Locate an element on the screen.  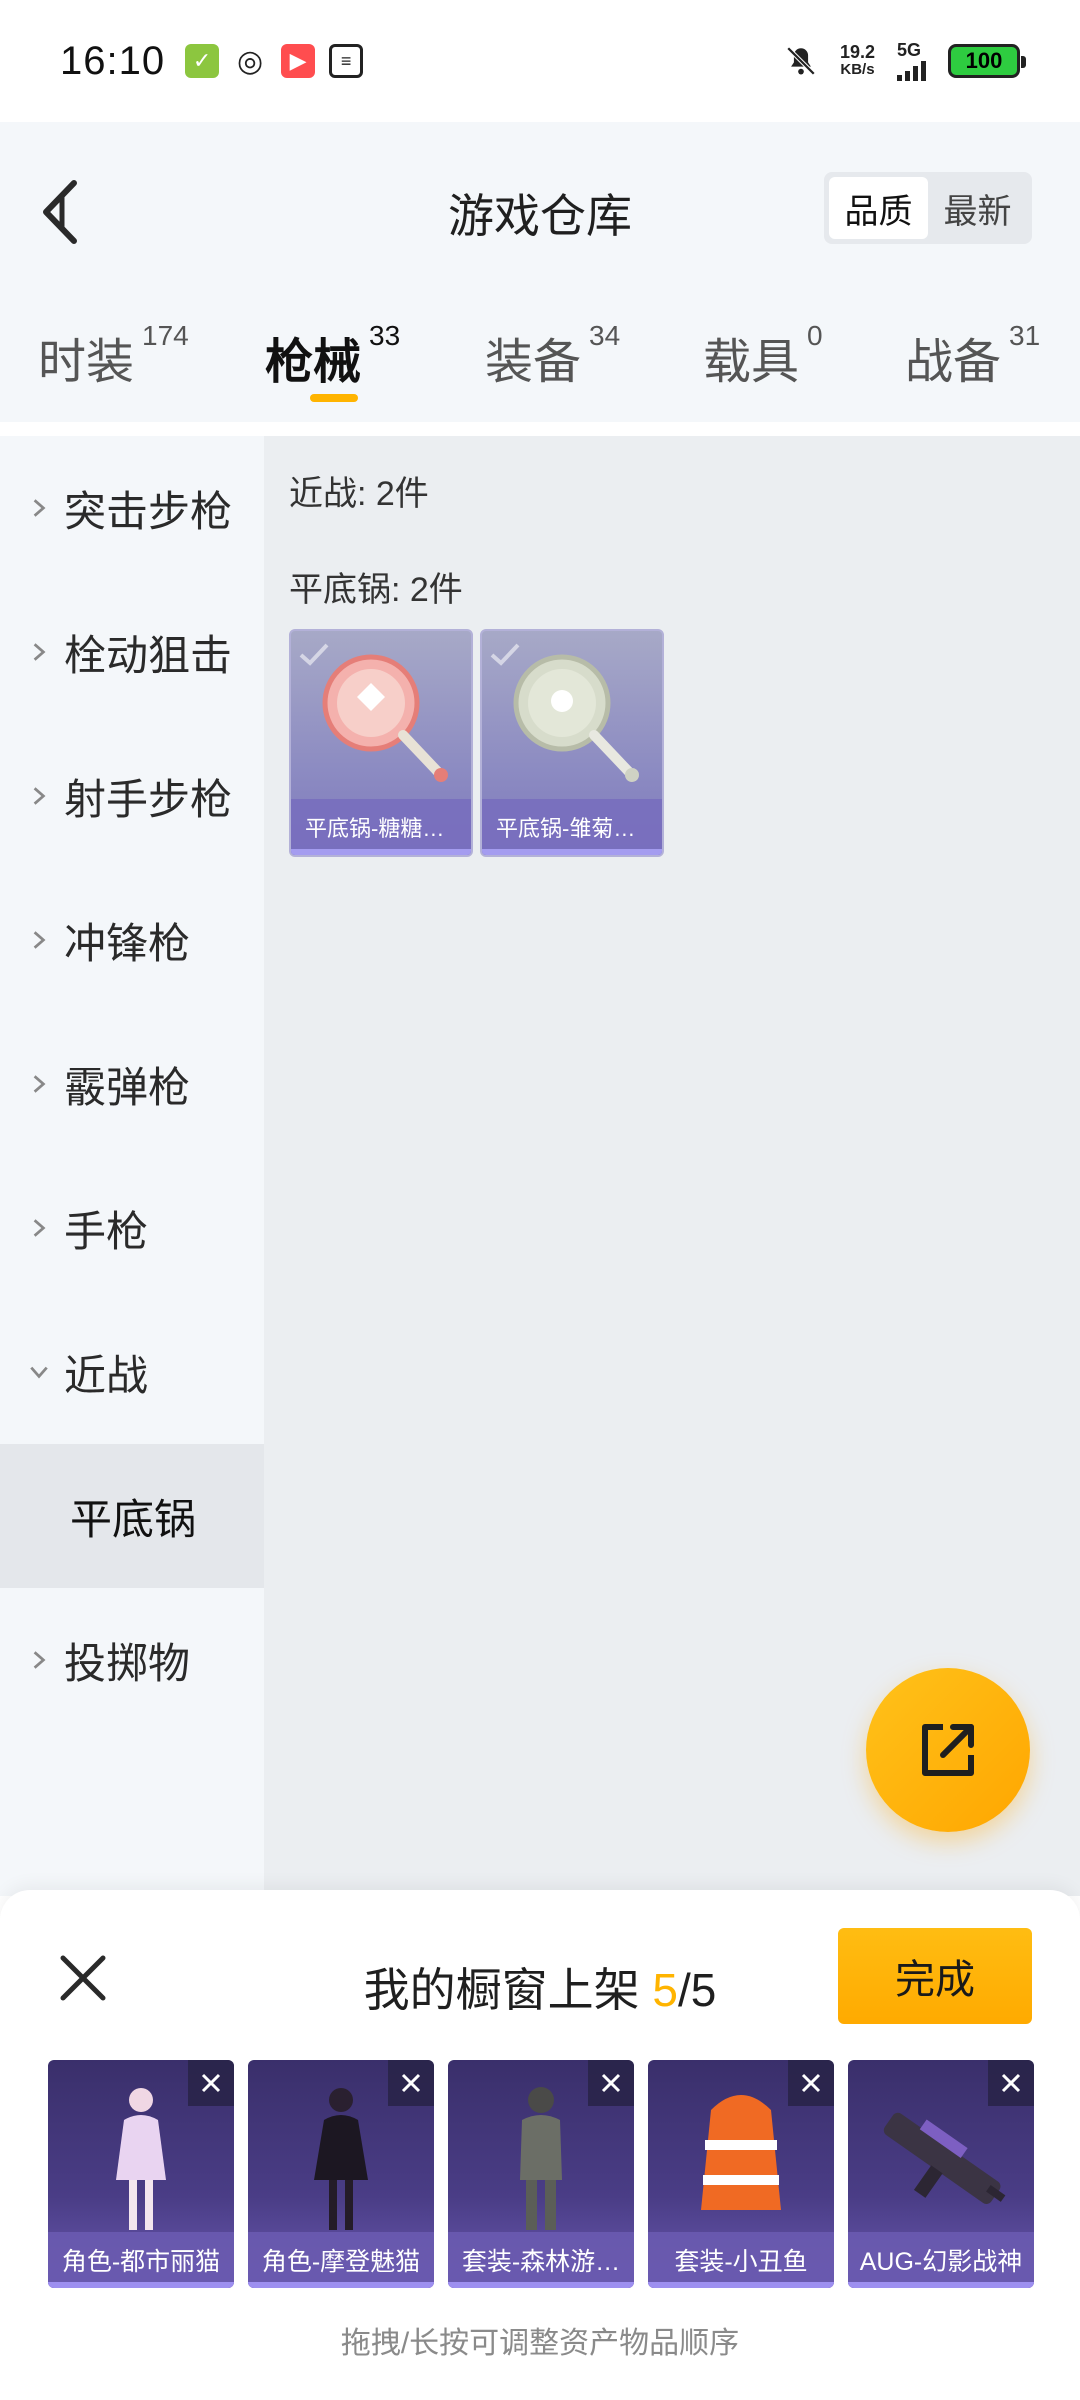
mute-bell-icon is located at coordinates (801, 61).